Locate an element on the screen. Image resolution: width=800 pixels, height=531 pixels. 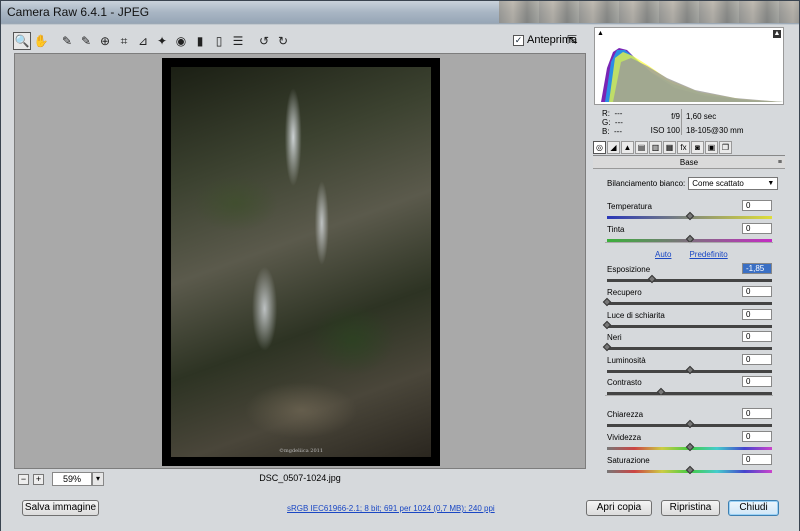
lens-value: 18-105@30 mm is located at coordinates (715, 130).